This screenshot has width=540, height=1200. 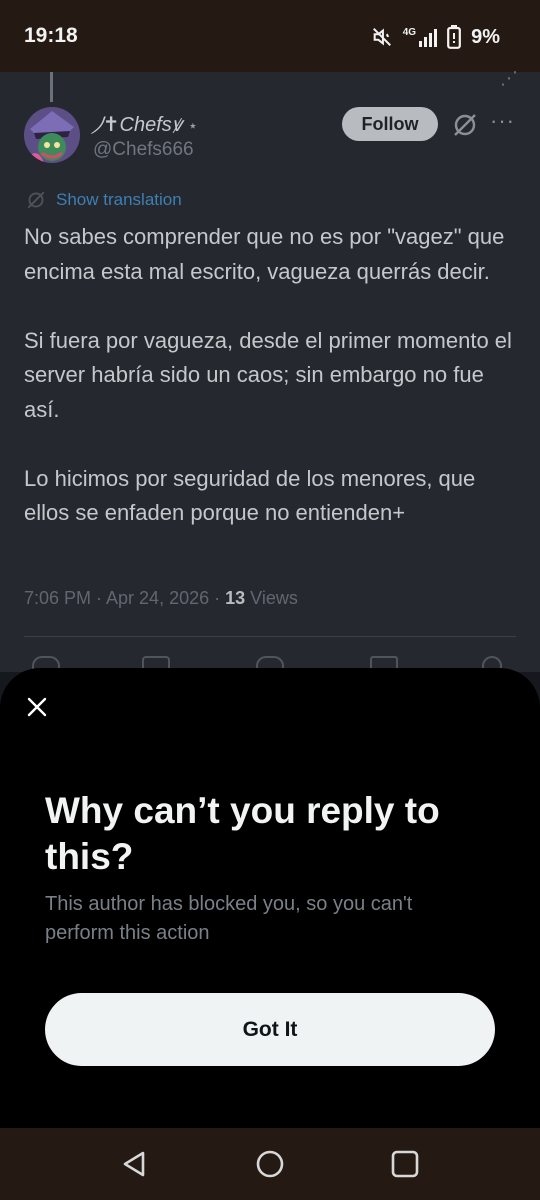 What do you see at coordinates (51, 87) in the screenshot?
I see `thread-line` at bounding box center [51, 87].